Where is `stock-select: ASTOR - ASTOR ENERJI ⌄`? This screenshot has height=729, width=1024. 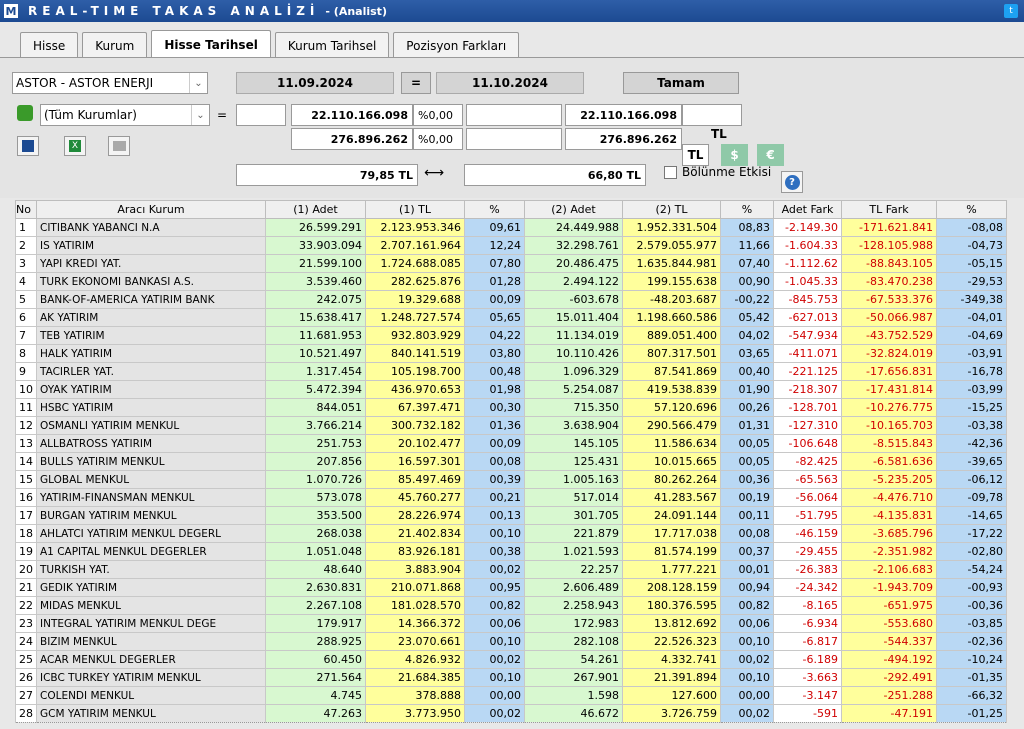
stock-select: ASTOR - ASTOR ENERJI ⌄ is located at coordinates (110, 83).